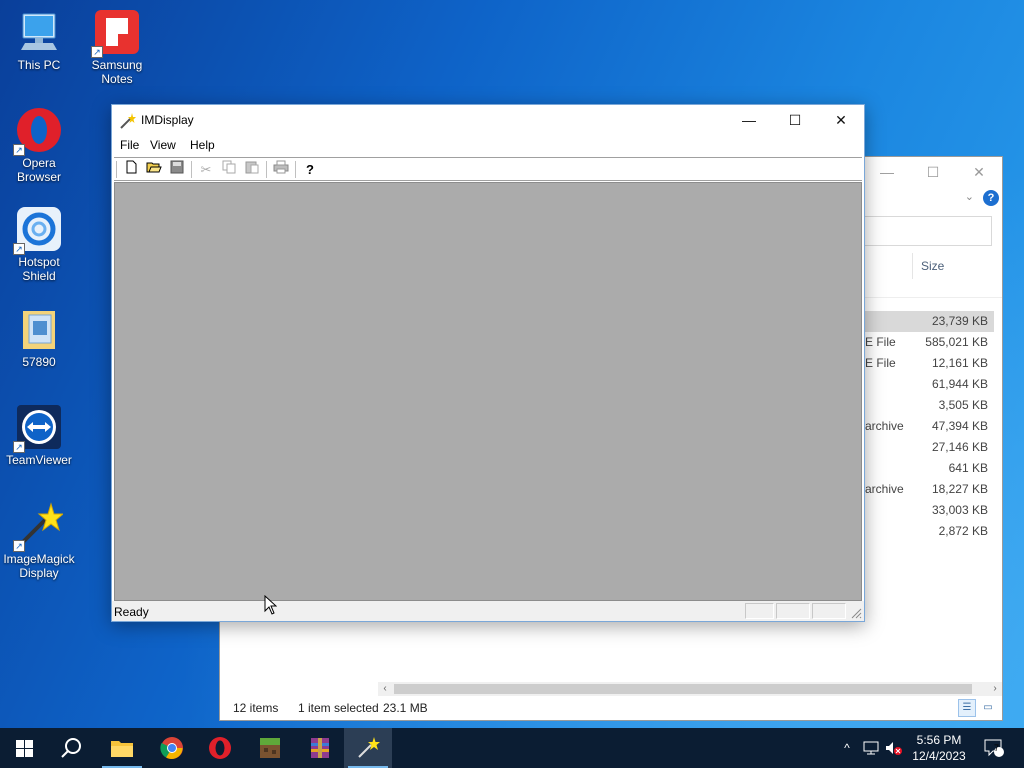 This screenshot has width=1024, height=768. I want to click on item-count: 12 items, so click(256, 708).